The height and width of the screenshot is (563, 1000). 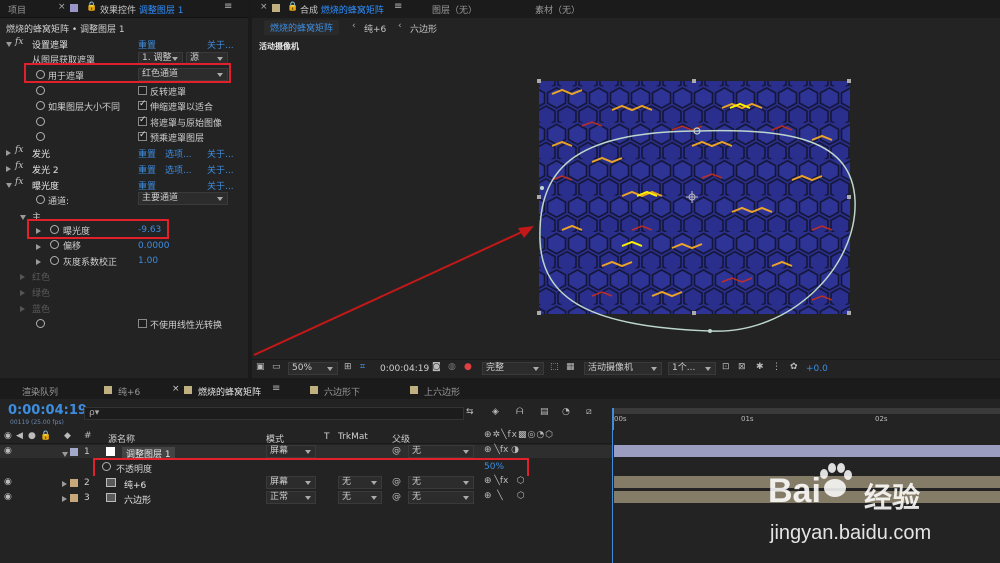 What do you see at coordinates (501, 450) in the screenshot?
I see `switches-icons: ⊕ ╲fx ◑` at bounding box center [501, 450].